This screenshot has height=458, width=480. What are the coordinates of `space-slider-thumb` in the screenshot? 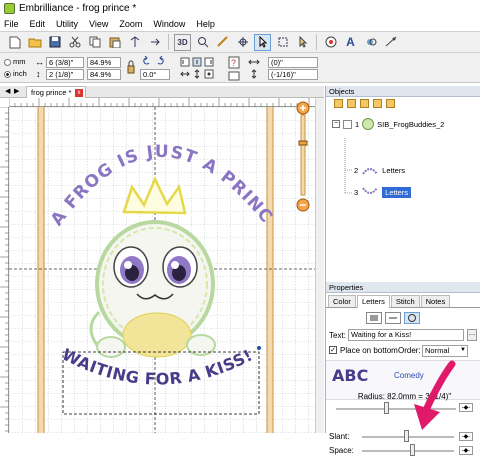 It's located at (412, 450).